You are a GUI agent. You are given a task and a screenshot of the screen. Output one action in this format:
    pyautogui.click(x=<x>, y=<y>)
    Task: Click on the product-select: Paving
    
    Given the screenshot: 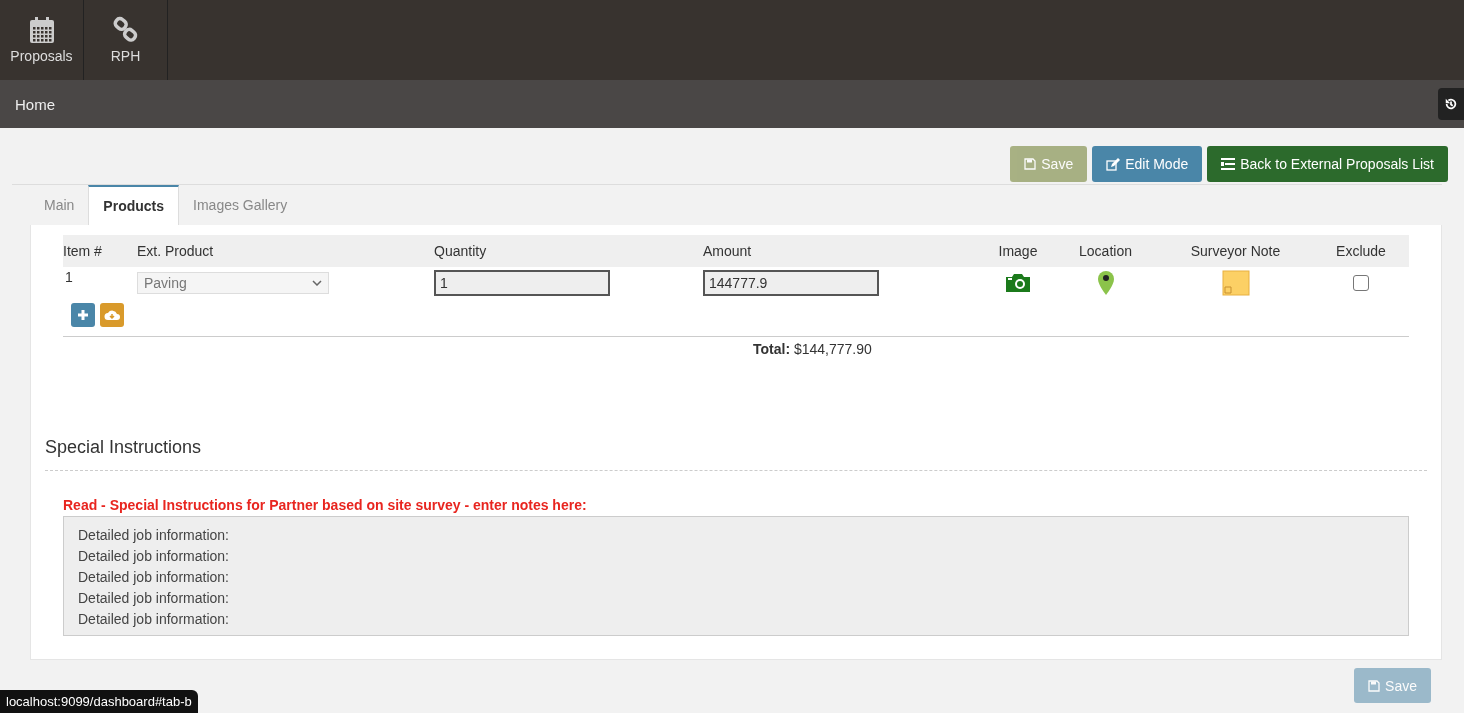 What is the action you would take?
    pyautogui.click(x=233, y=283)
    